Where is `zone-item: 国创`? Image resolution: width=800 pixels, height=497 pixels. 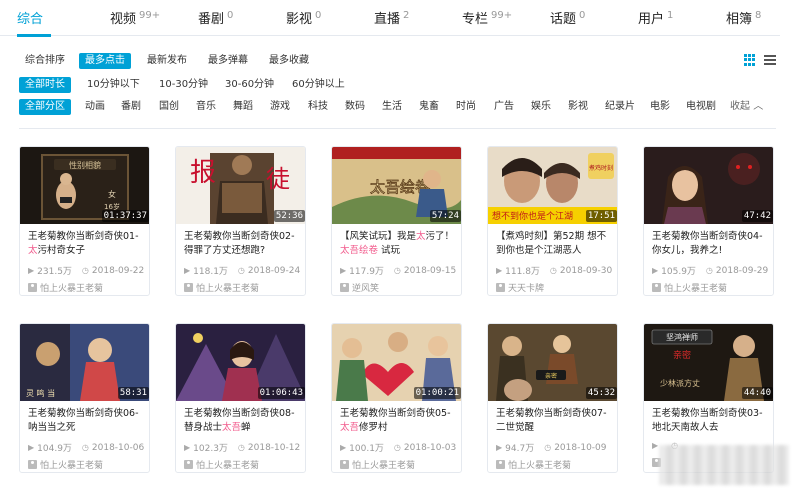 zone-item: 国创 is located at coordinates (169, 107).